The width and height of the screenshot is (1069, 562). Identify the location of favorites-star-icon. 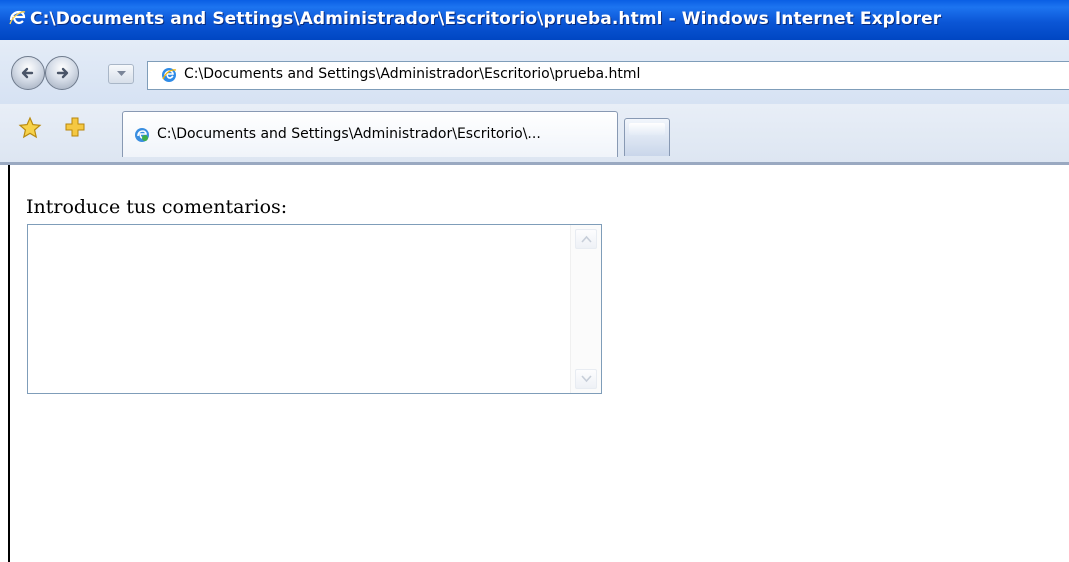
(30, 128).